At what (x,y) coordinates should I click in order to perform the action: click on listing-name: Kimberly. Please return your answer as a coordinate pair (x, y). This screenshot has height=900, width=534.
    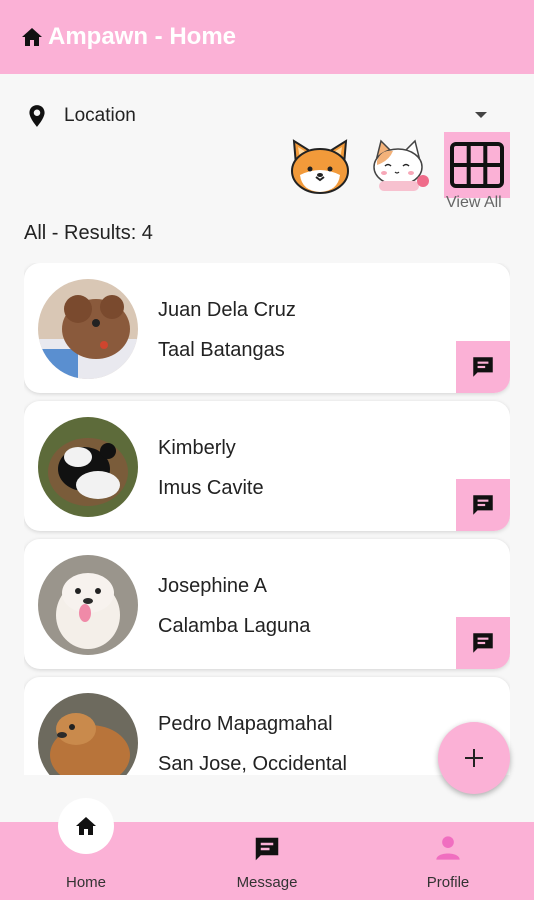
    Looking at the image, I should click on (197, 448).